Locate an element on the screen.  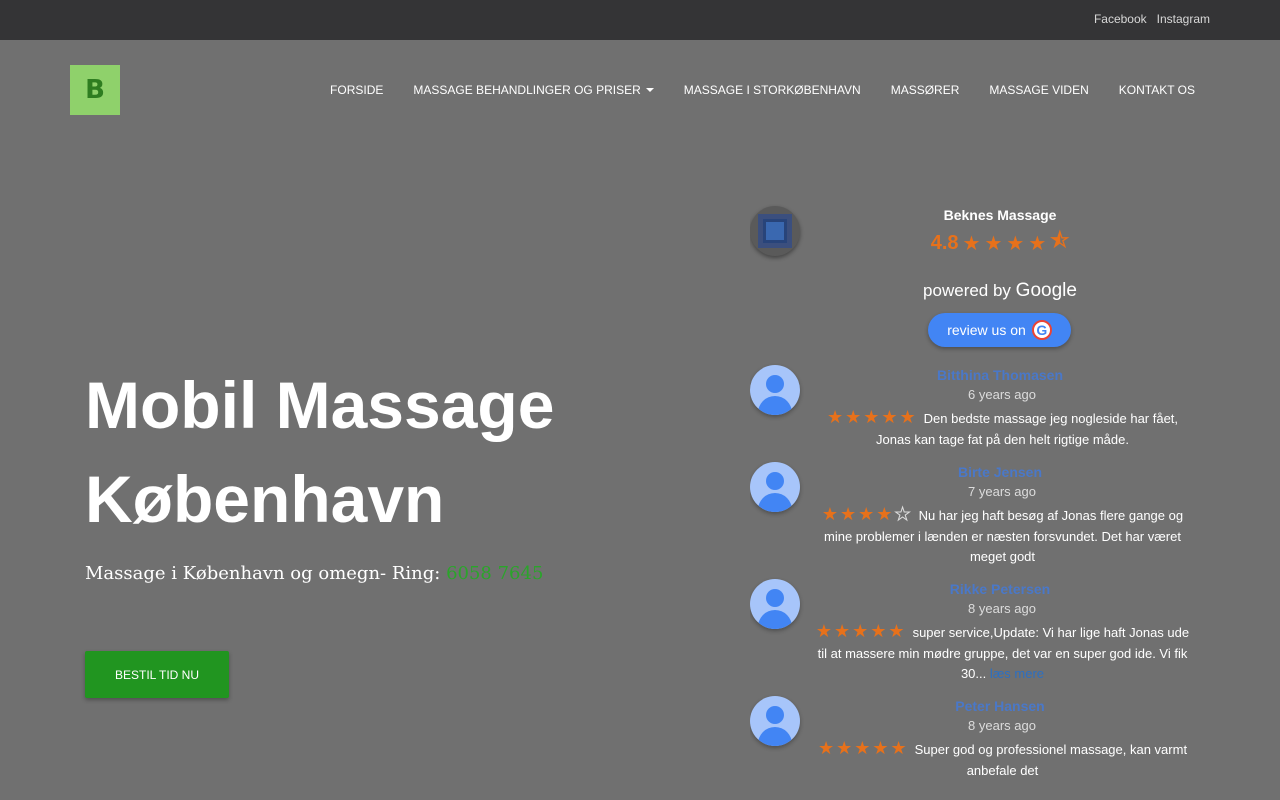
top-bar: Facebook Instagram is located at coordinates (640, 20).